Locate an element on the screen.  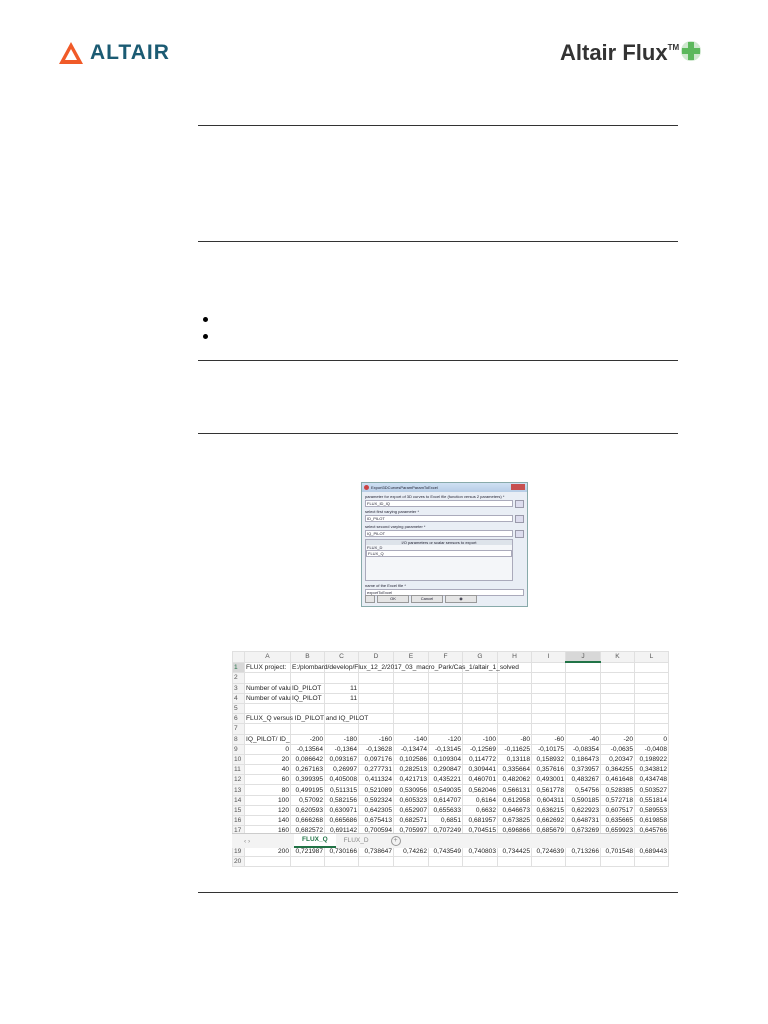
cell: -40 is located at coordinates (583, 739).